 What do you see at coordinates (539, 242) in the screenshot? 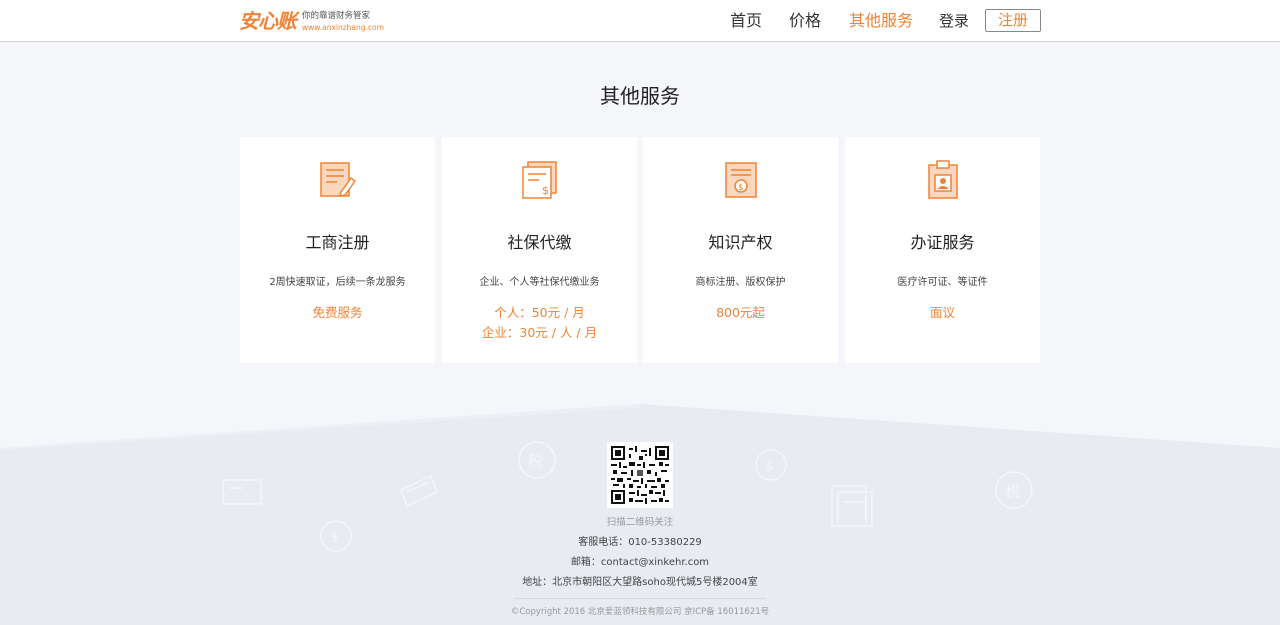
I see `card-title: 社保代缴` at bounding box center [539, 242].